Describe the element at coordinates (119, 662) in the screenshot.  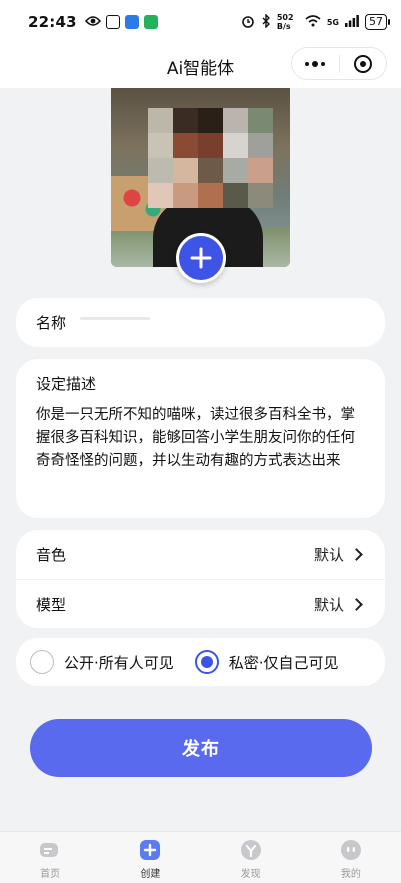
I see `public-label: 公开·所有人可见` at that location.